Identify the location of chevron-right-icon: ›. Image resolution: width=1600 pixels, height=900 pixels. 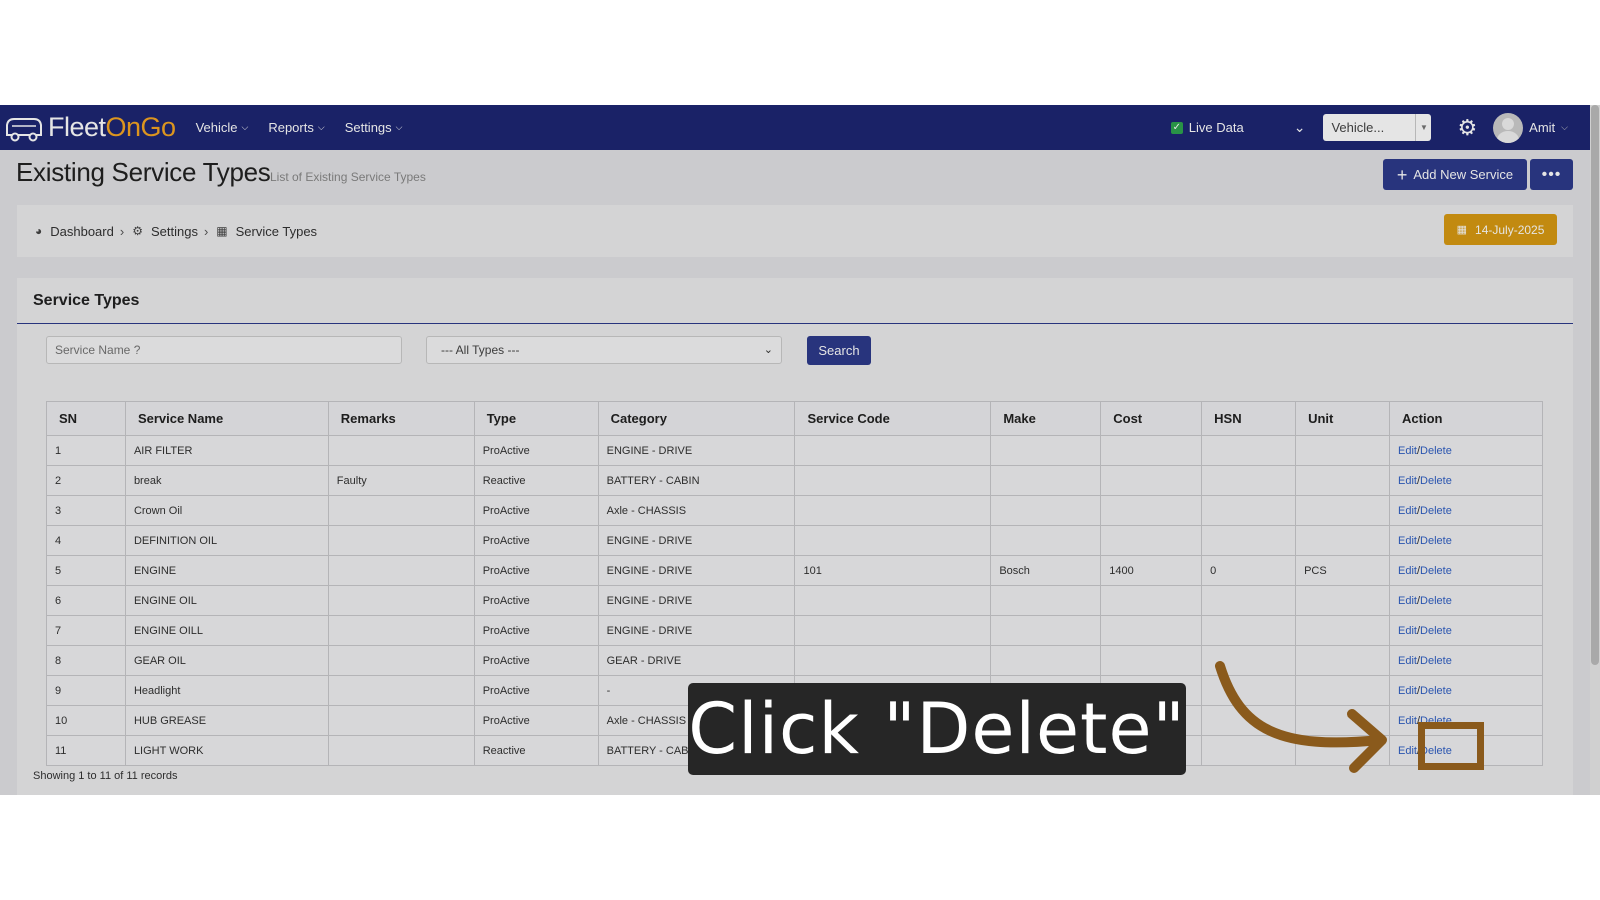
(206, 231).